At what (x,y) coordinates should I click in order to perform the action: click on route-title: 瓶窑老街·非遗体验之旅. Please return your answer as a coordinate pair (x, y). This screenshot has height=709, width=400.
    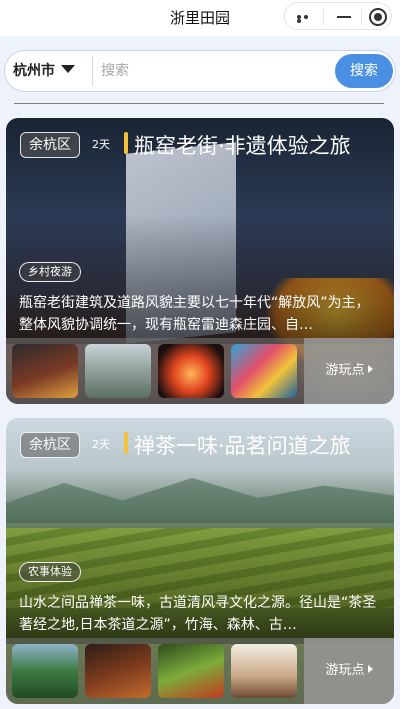
    Looking at the image, I should click on (242, 146).